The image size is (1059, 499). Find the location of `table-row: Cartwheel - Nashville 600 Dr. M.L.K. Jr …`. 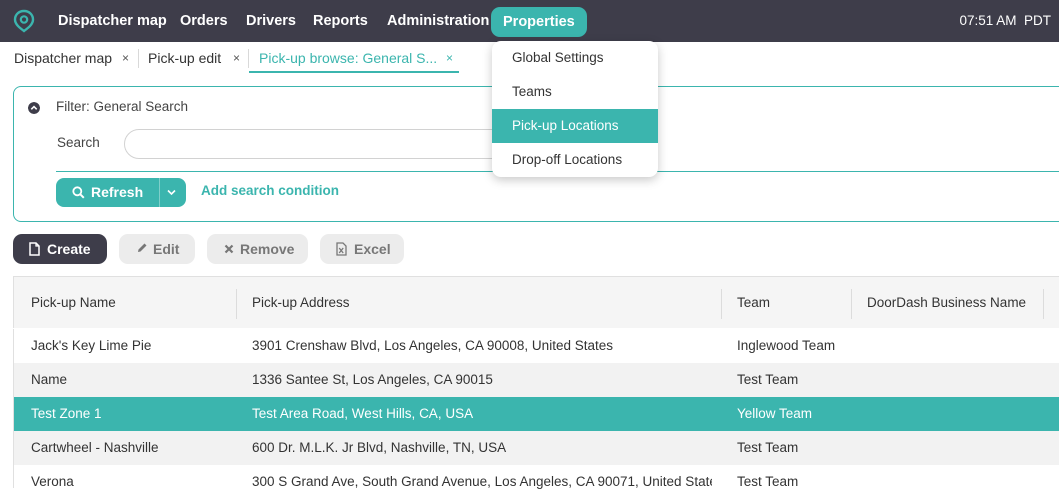

table-row: Cartwheel - Nashville 600 Dr. M.L.K. Jr … is located at coordinates (536, 448).